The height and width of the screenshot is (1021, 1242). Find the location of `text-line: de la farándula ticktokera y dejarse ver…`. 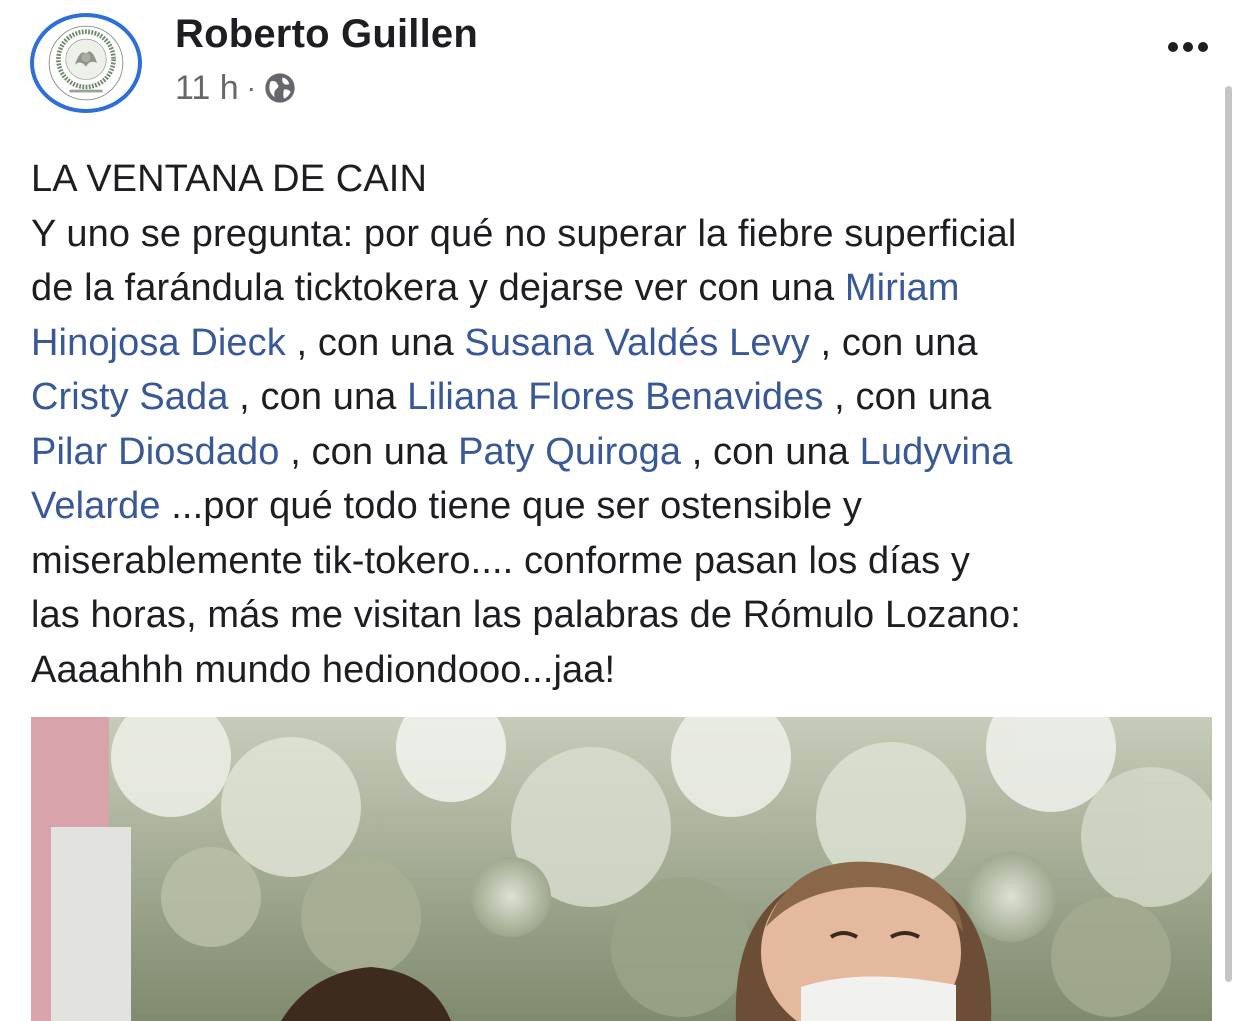

text-line: de la farándula ticktokera y dejarse ver… is located at coordinates (621, 288).